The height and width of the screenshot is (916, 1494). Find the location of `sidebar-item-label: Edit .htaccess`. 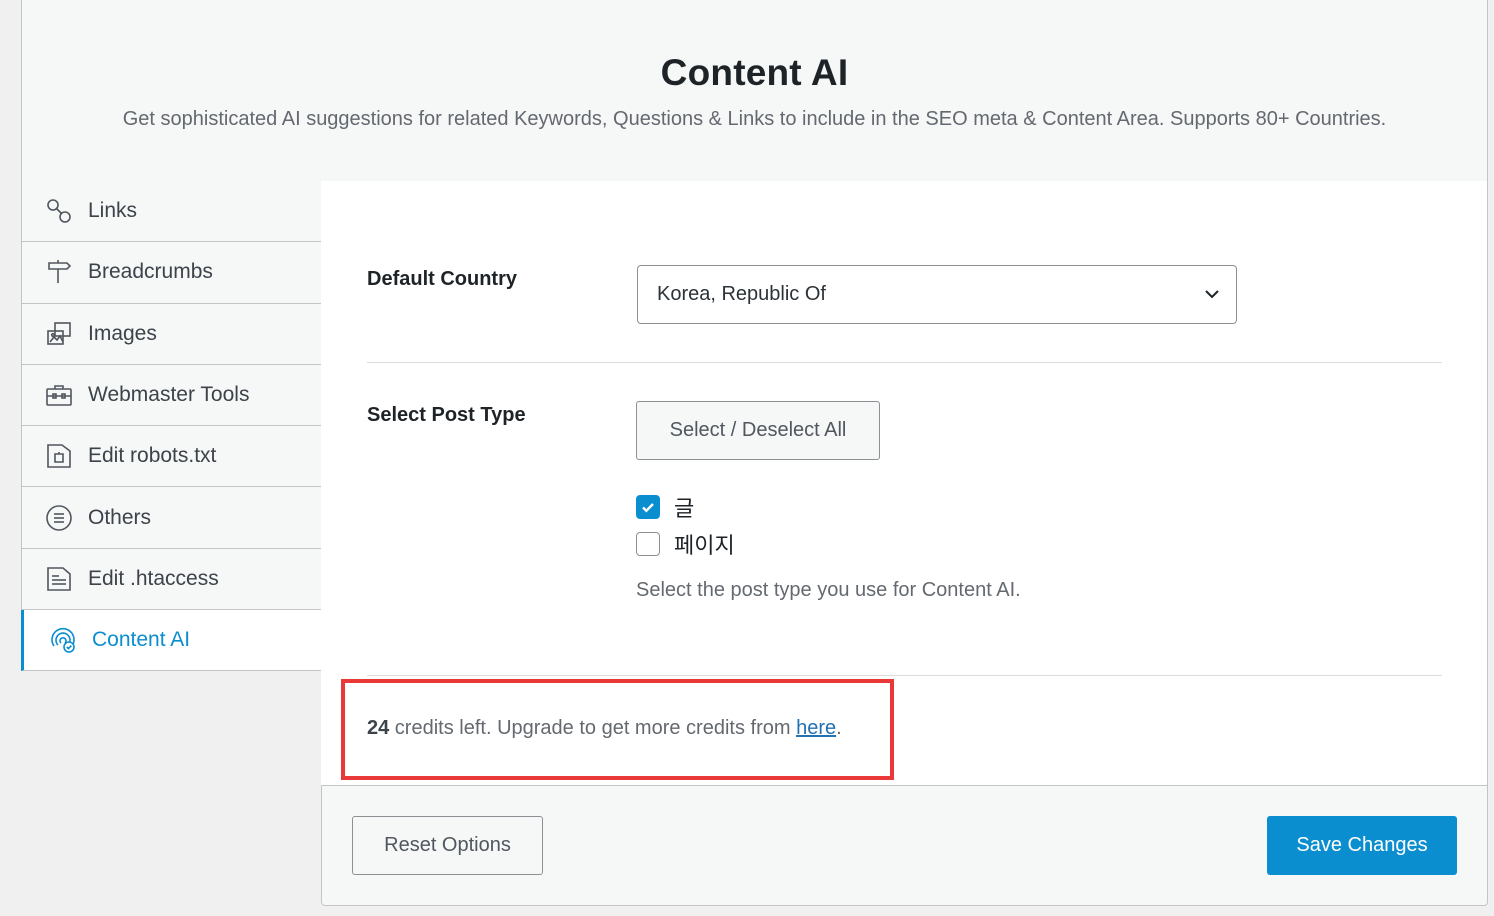

sidebar-item-label: Edit .htaccess is located at coordinates (153, 578).